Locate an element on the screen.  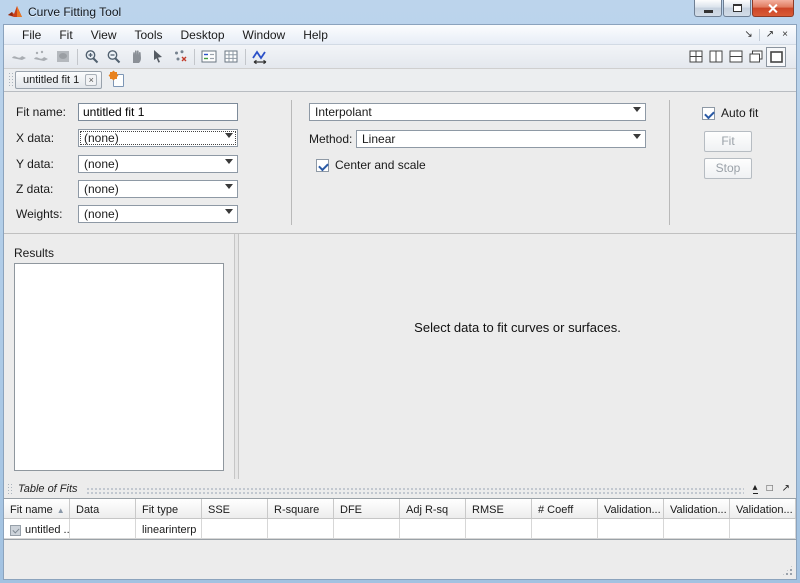
column-header-fit-type: Fit type is located at coordinates (169, 508).